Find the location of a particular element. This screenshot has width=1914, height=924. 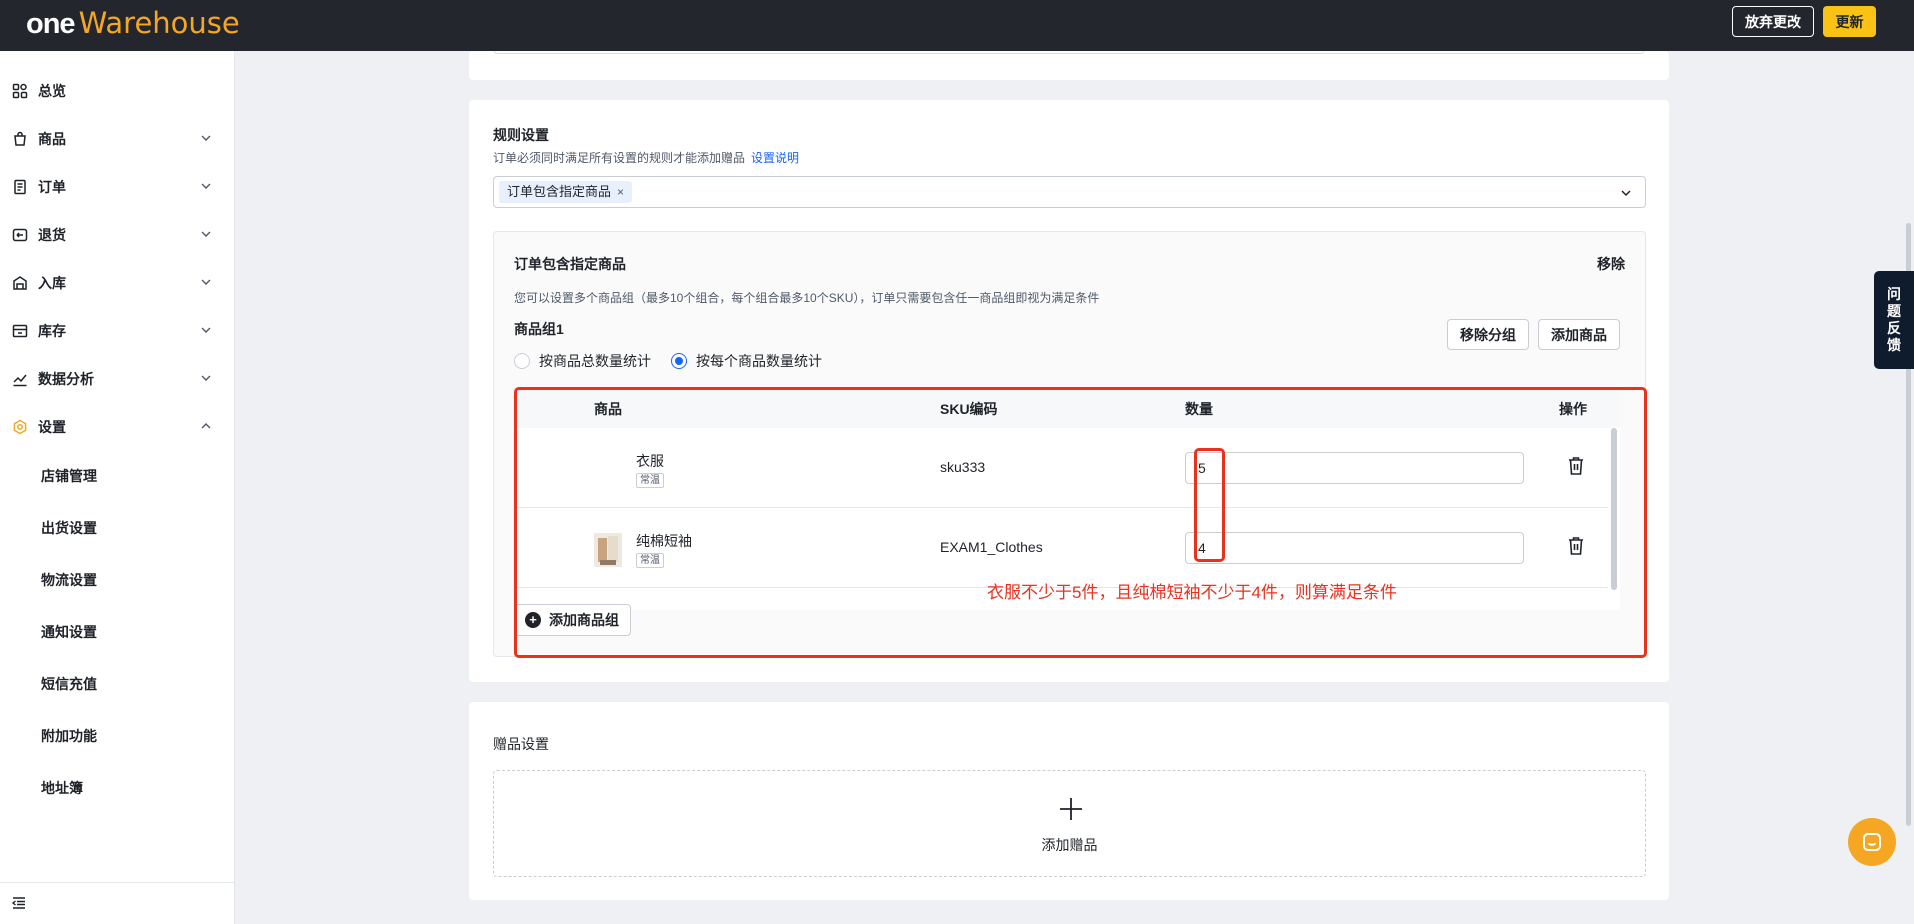

sidebar-item-inventory: 库存 is located at coordinates (117, 331).